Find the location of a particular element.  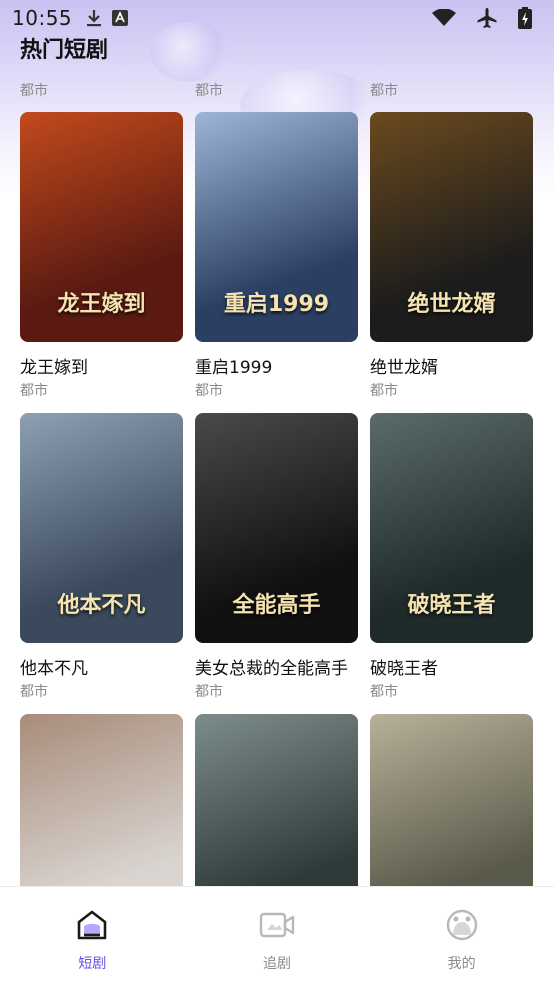

poster-title-art: 他本不凡 is located at coordinates (101, 605).